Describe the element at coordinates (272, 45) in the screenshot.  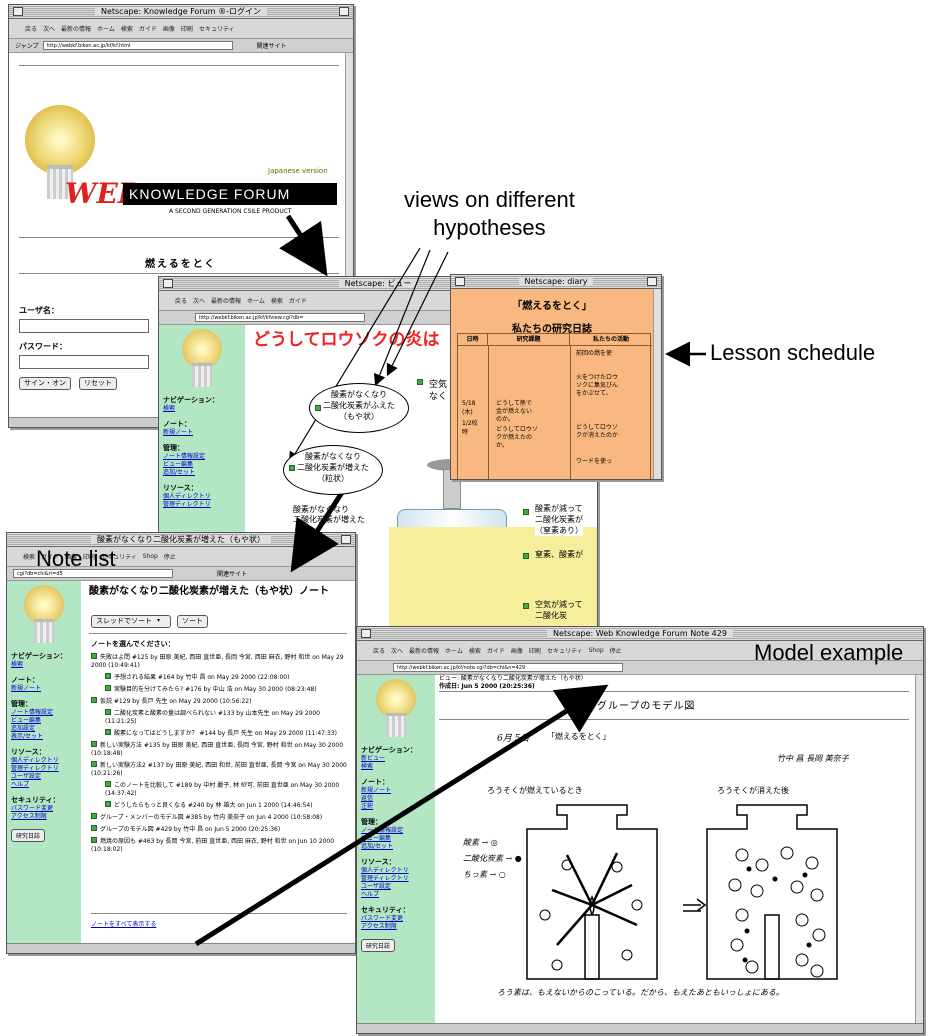
I see `related-sites-button: 関連サイト` at that location.